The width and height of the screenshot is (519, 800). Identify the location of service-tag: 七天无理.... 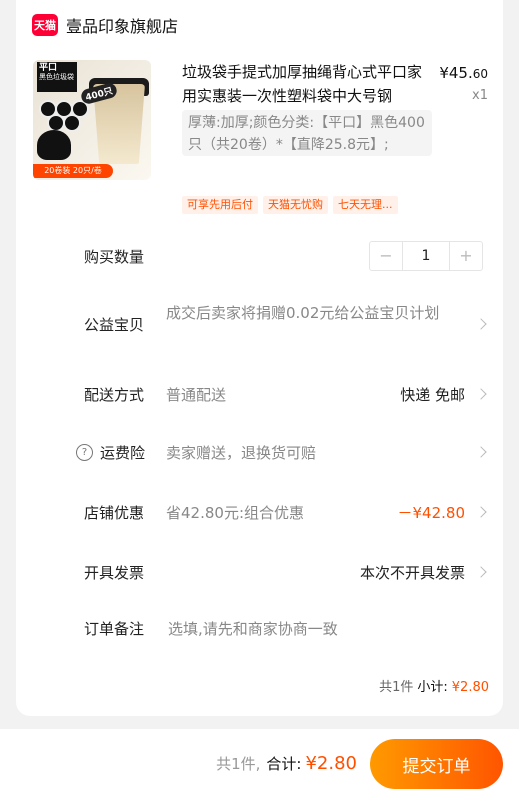
(365, 205).